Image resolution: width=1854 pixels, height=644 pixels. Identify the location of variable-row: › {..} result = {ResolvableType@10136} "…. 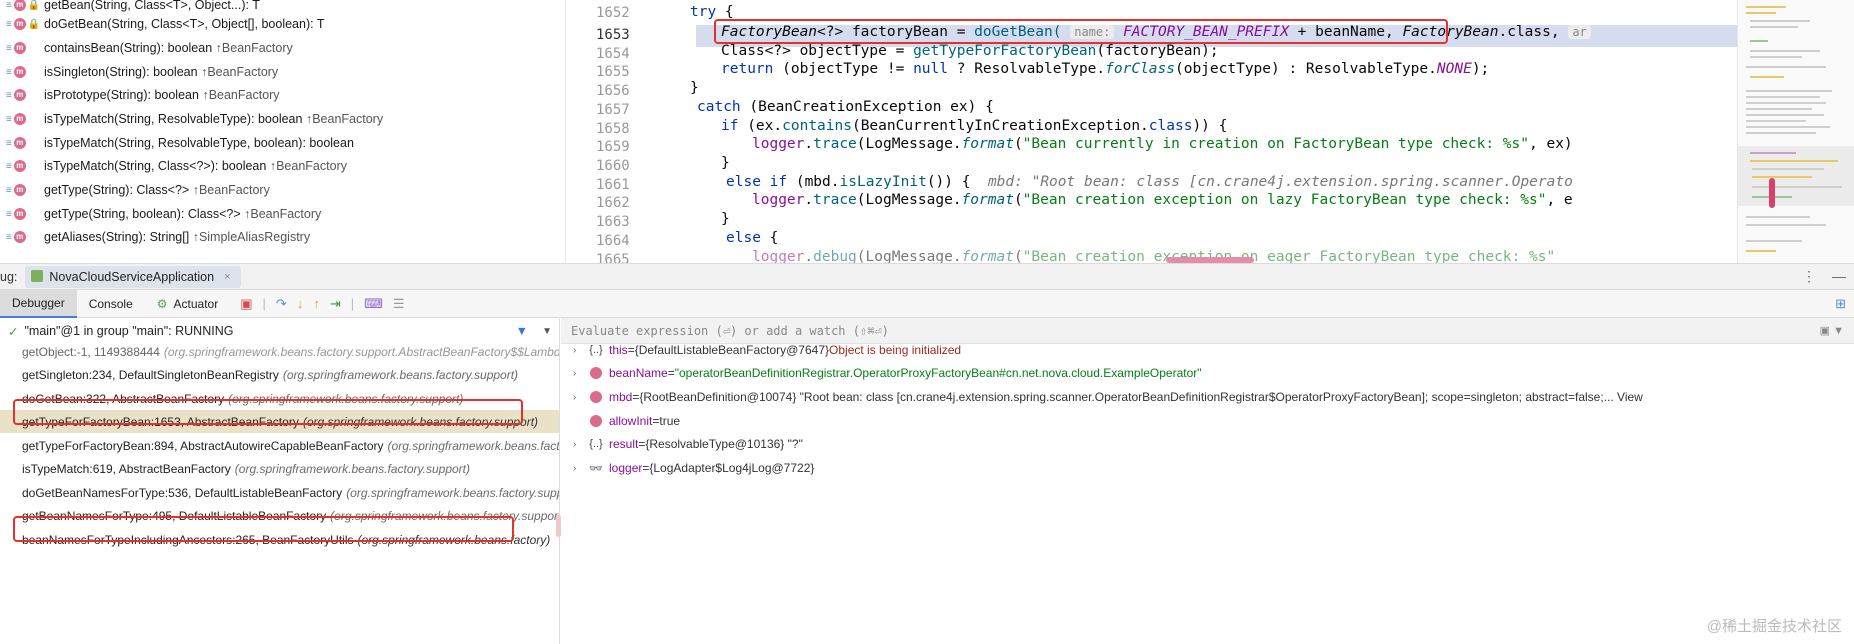
(682, 444).